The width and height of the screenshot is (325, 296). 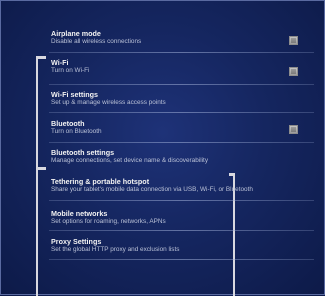 What do you see at coordinates (75, 94) in the screenshot?
I see `item-title: Wi-Fi settings` at bounding box center [75, 94].